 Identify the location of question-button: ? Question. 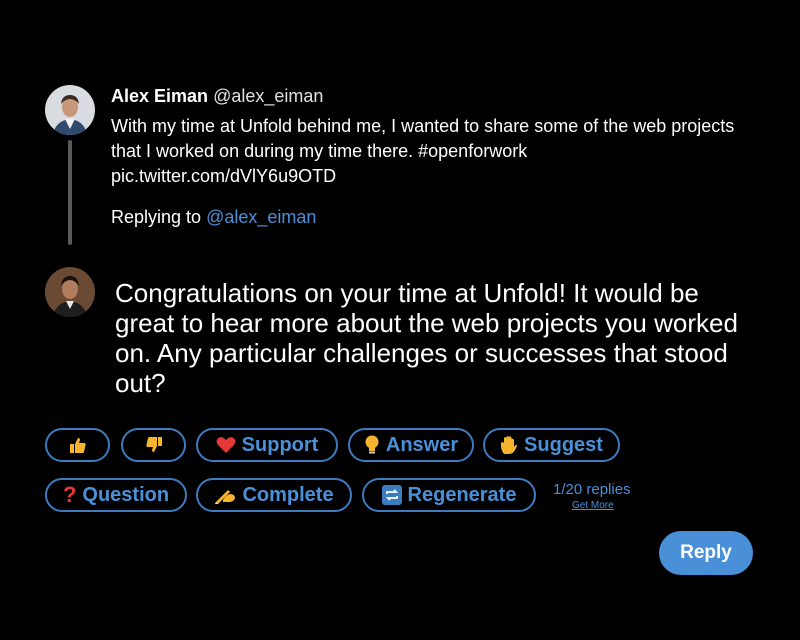
(116, 495).